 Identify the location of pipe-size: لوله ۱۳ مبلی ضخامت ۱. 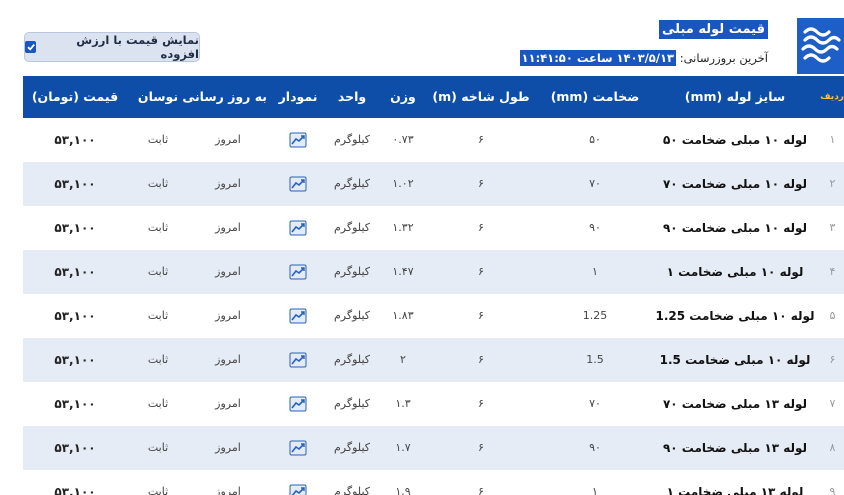
(735, 482).